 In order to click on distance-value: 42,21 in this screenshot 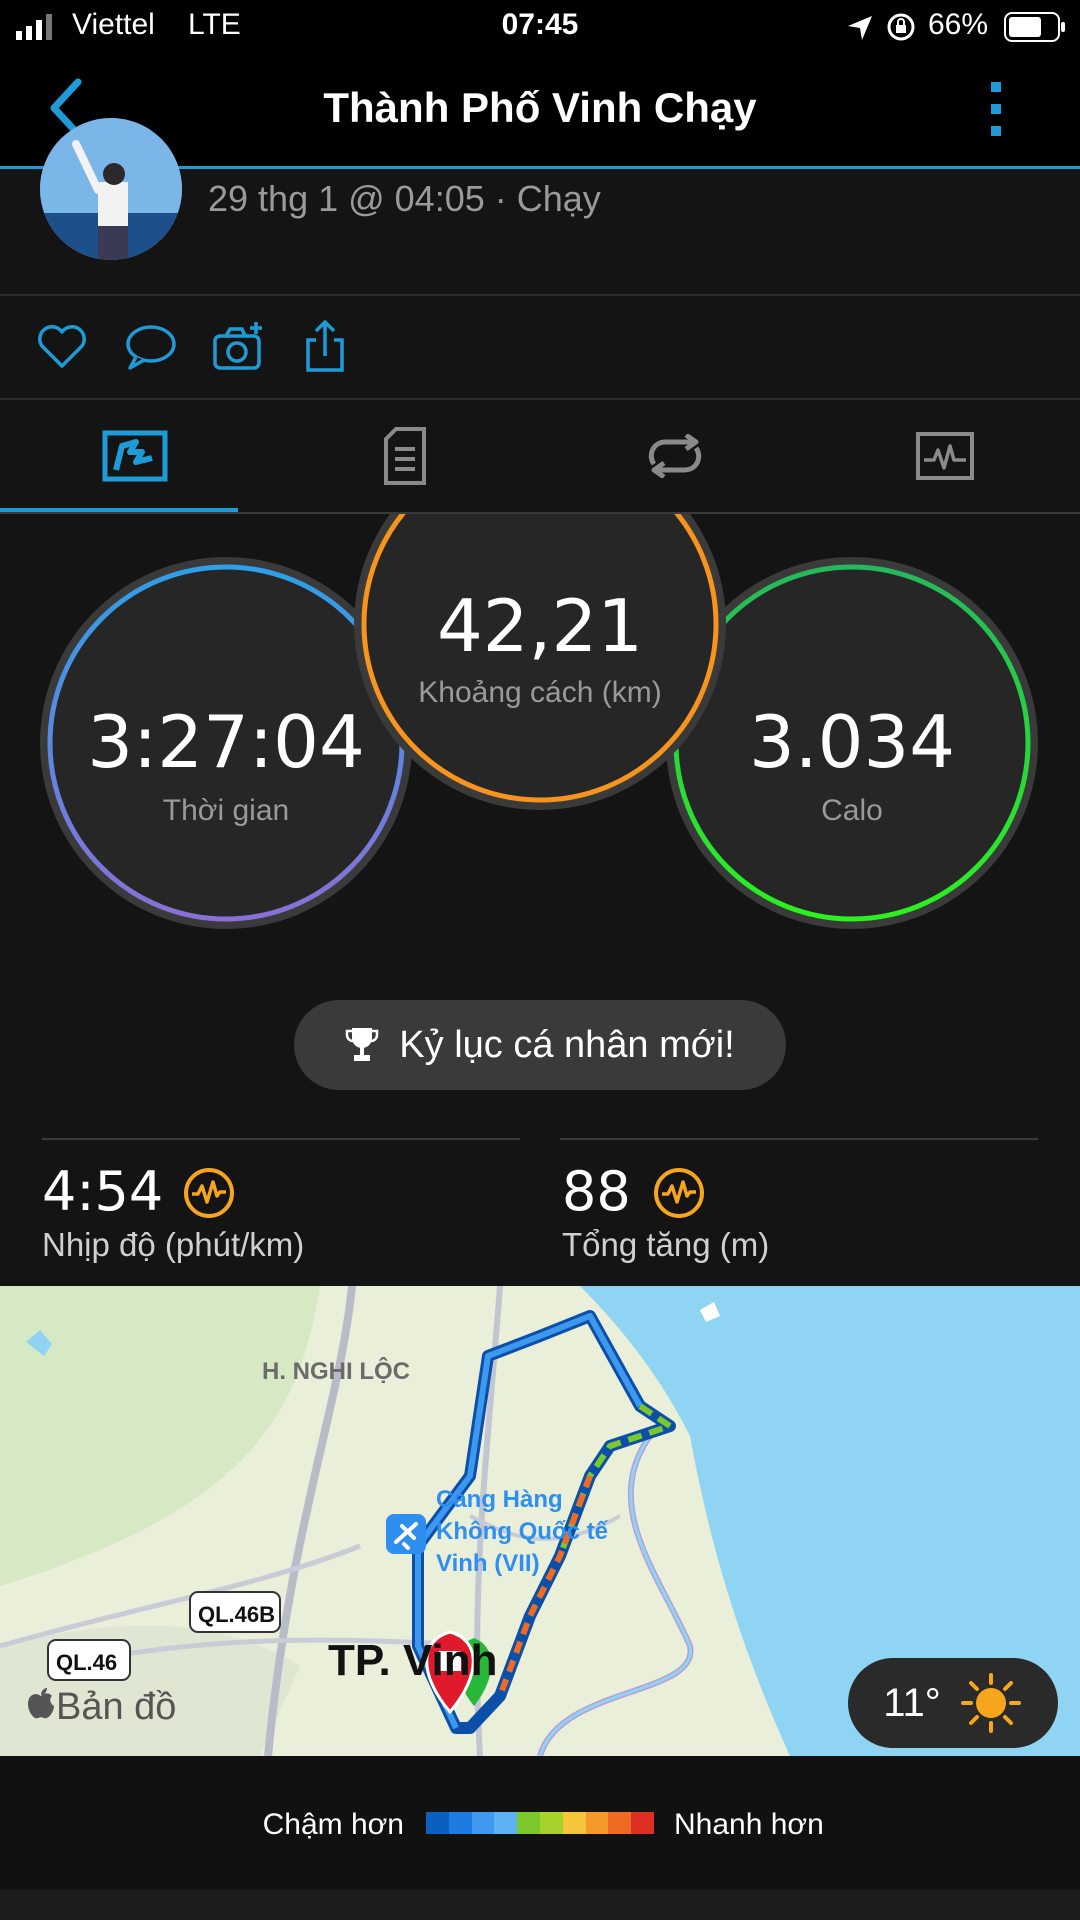, I will do `click(540, 626)`.